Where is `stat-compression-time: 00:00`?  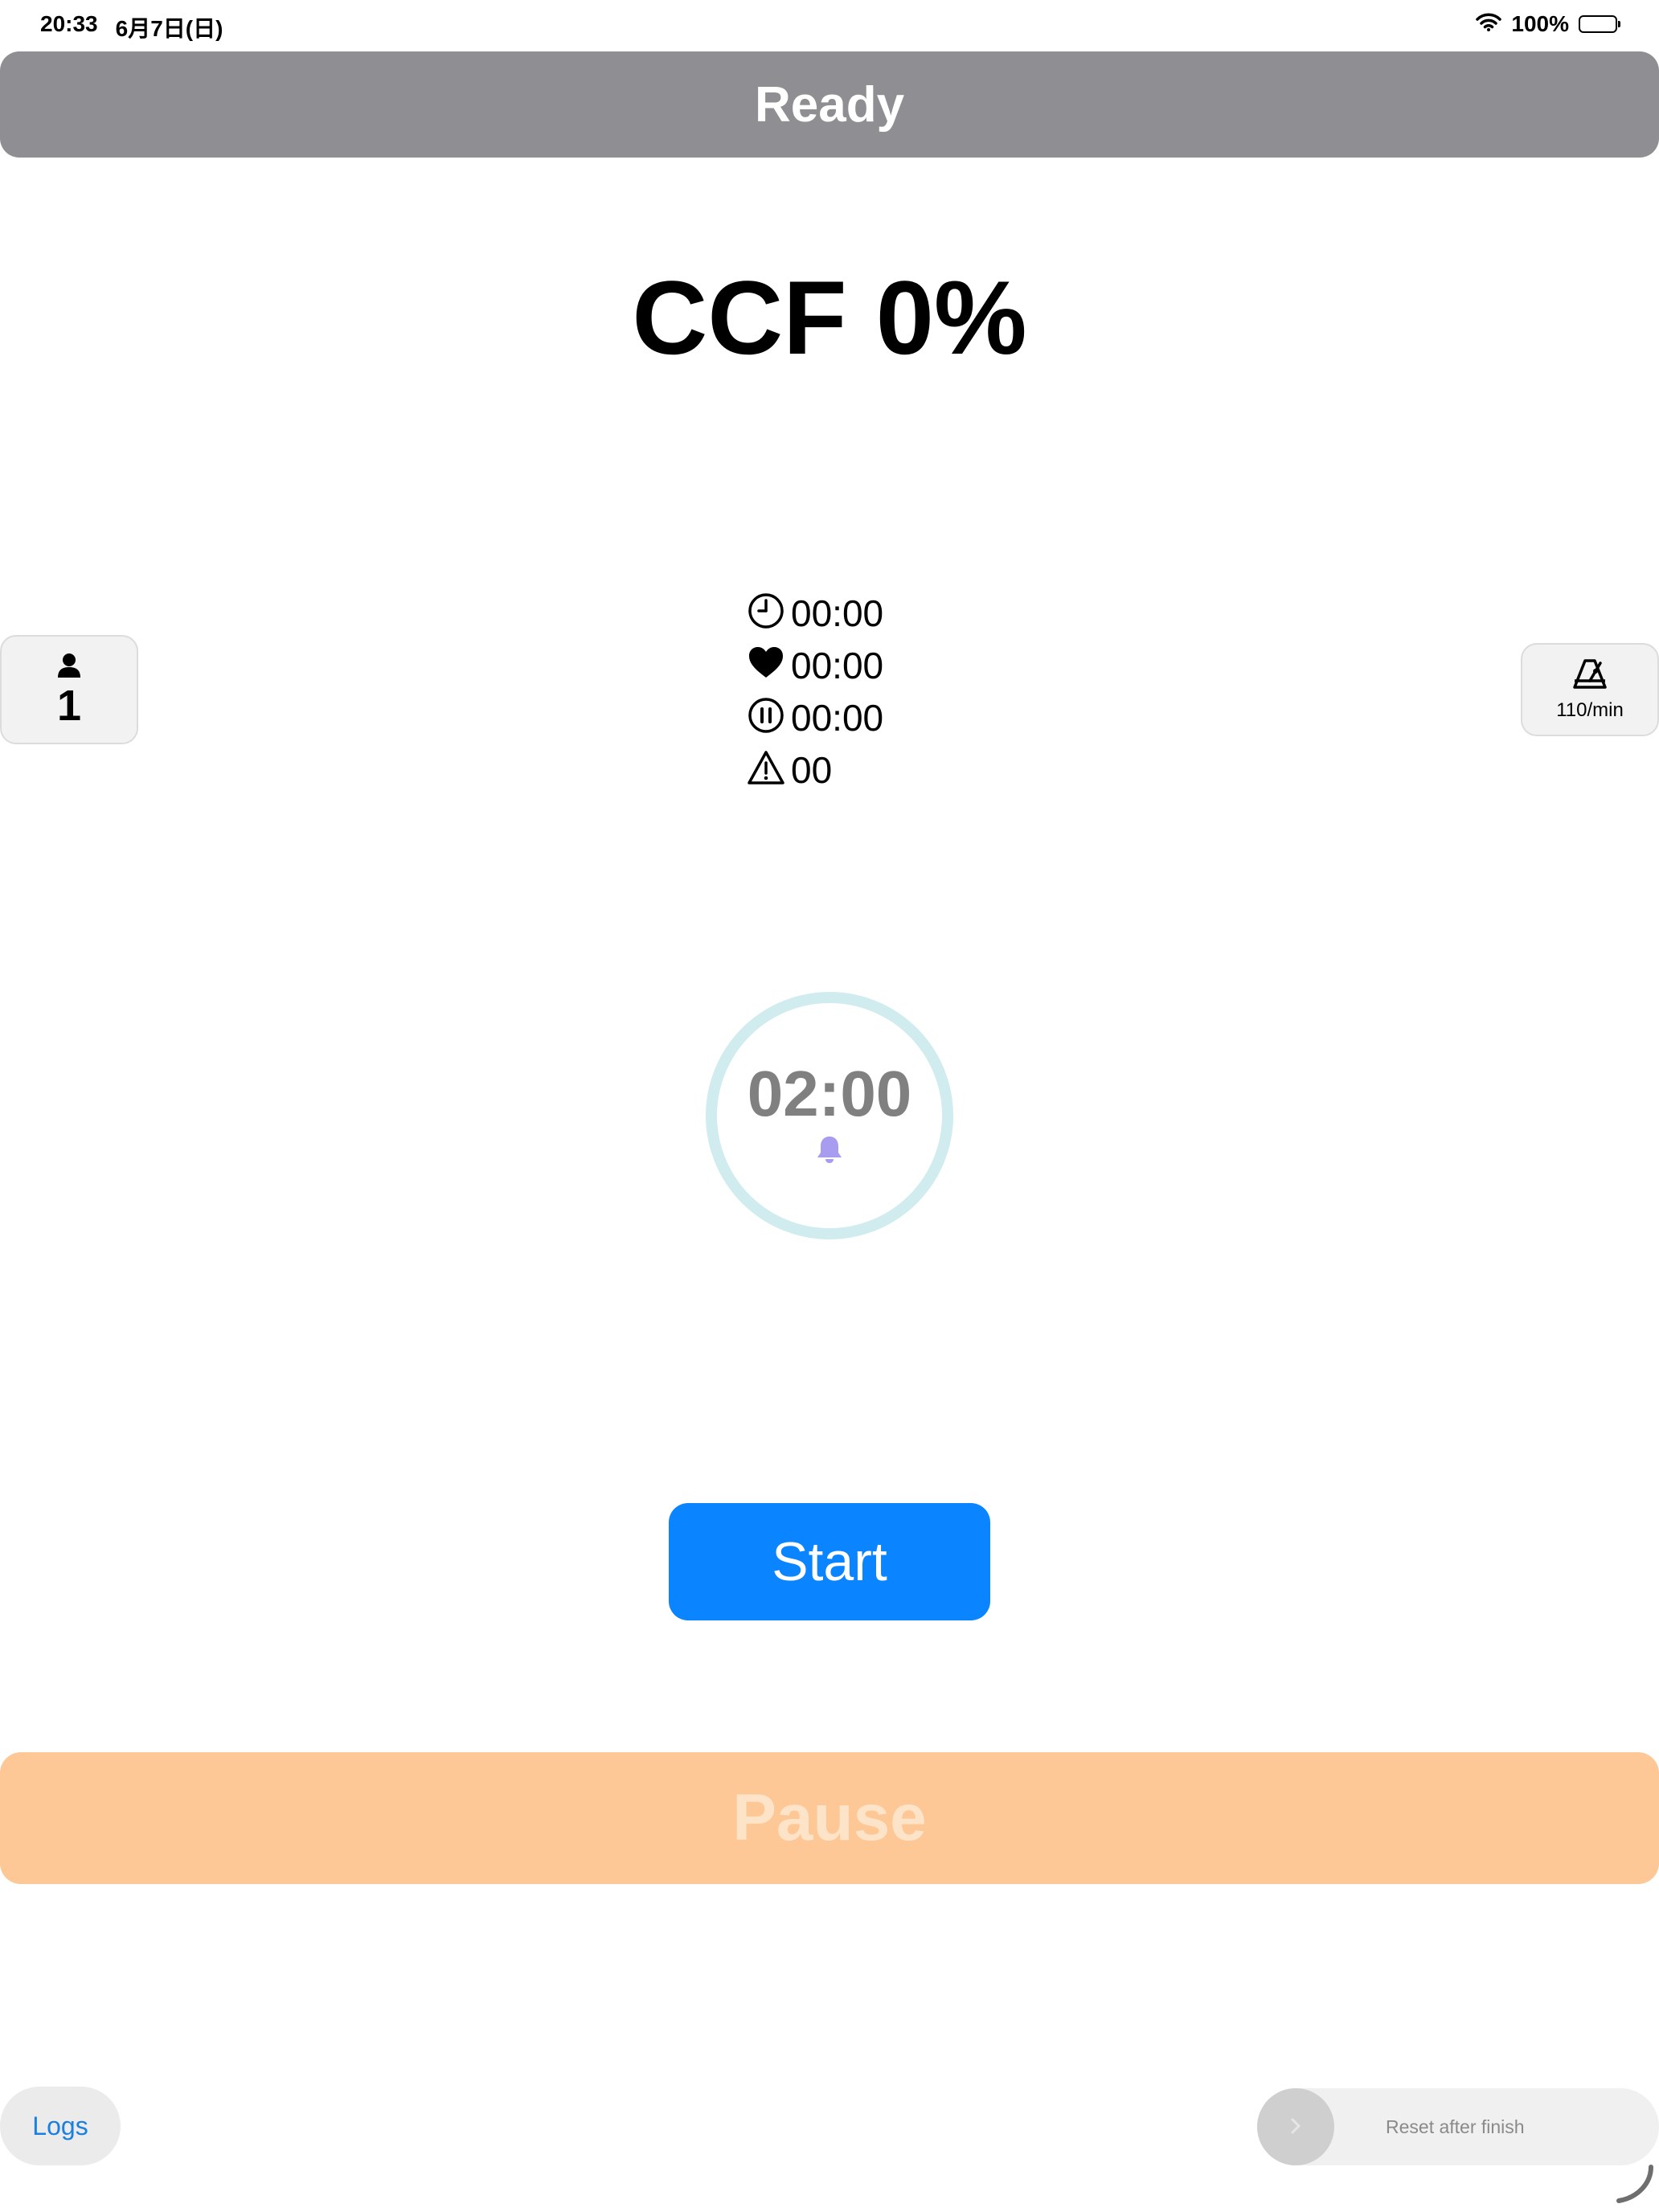 stat-compression-time: 00:00 is located at coordinates (815, 665).